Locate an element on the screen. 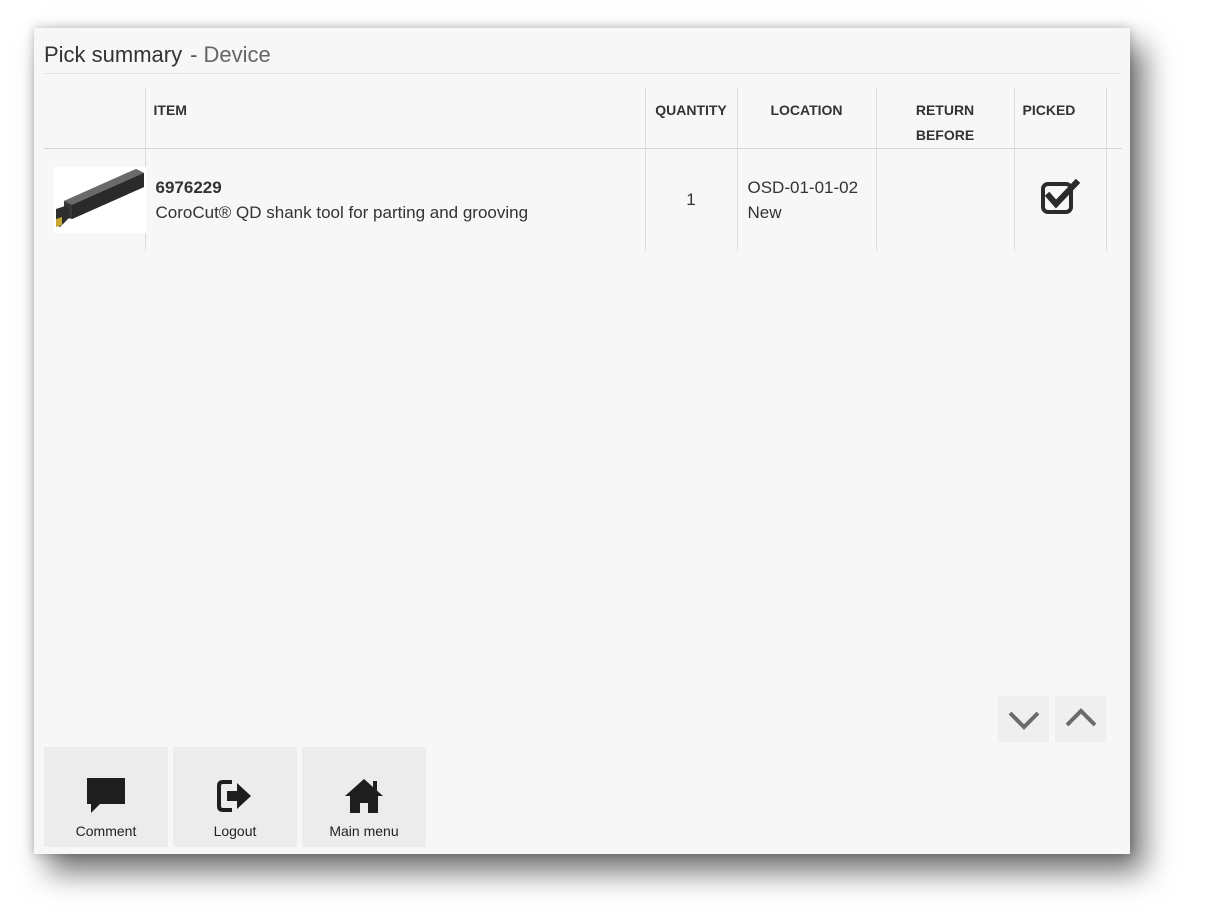 Image resolution: width=1226 pixels, height=918 pixels. item-condition: New is located at coordinates (764, 212).